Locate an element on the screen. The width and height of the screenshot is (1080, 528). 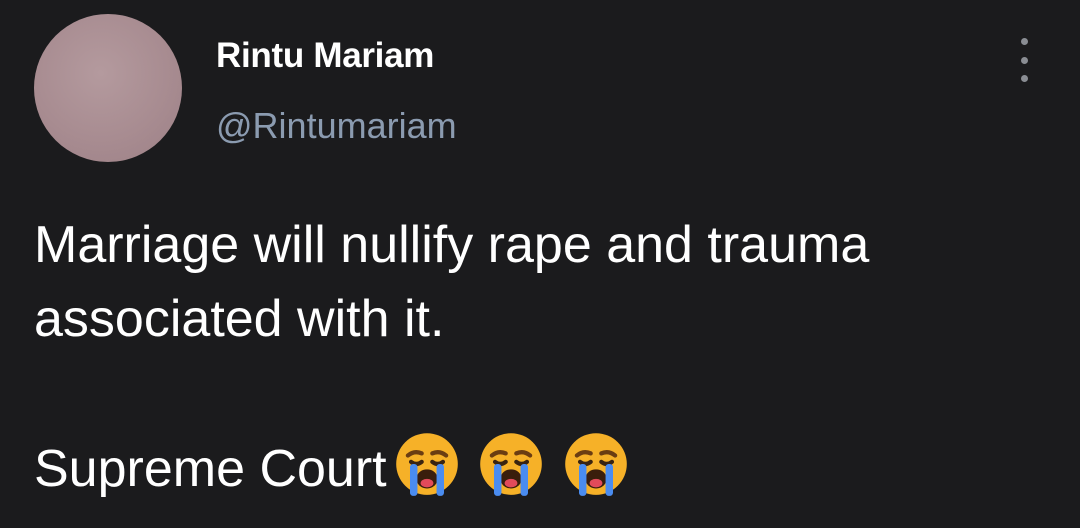
tweet-text-line: associated with it. is located at coordinates (239, 319).